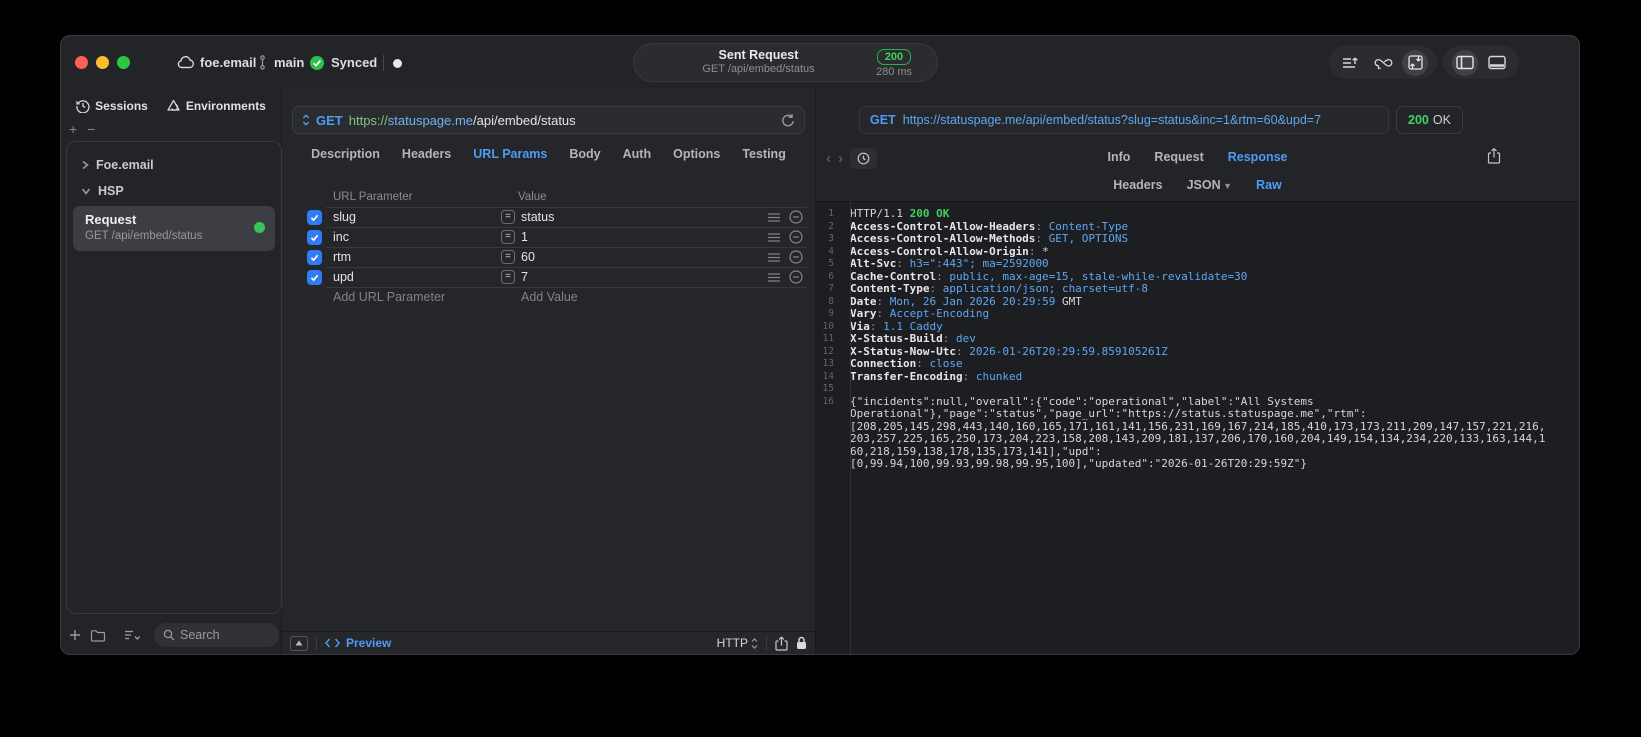 This screenshot has height=737, width=1641. Describe the element at coordinates (781, 643) in the screenshot. I see `export-share-icon` at that location.